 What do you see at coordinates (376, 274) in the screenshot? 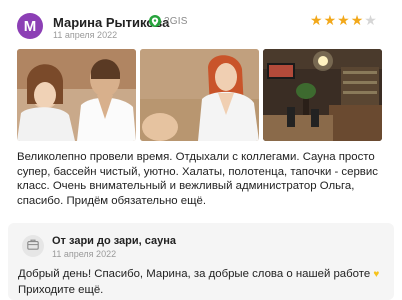
I see `yellow-heart-icon: ♥` at bounding box center [376, 274].